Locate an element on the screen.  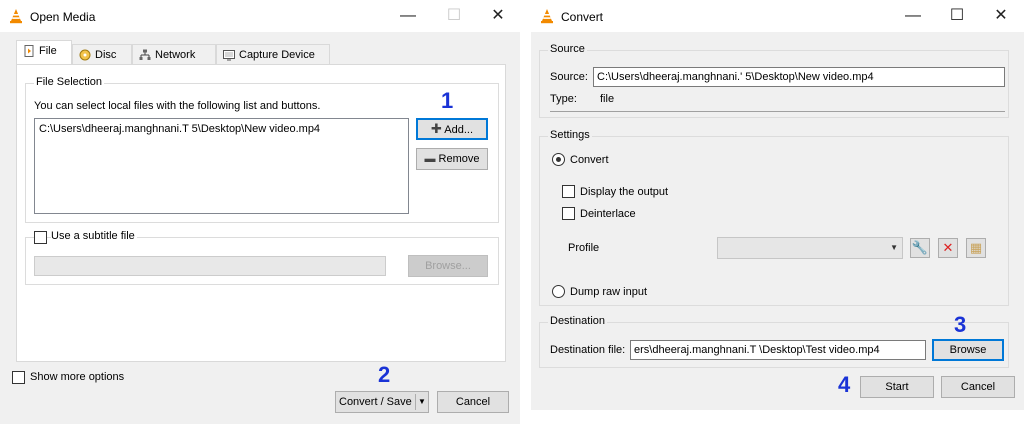
type-value: file is located at coordinates (607, 99).